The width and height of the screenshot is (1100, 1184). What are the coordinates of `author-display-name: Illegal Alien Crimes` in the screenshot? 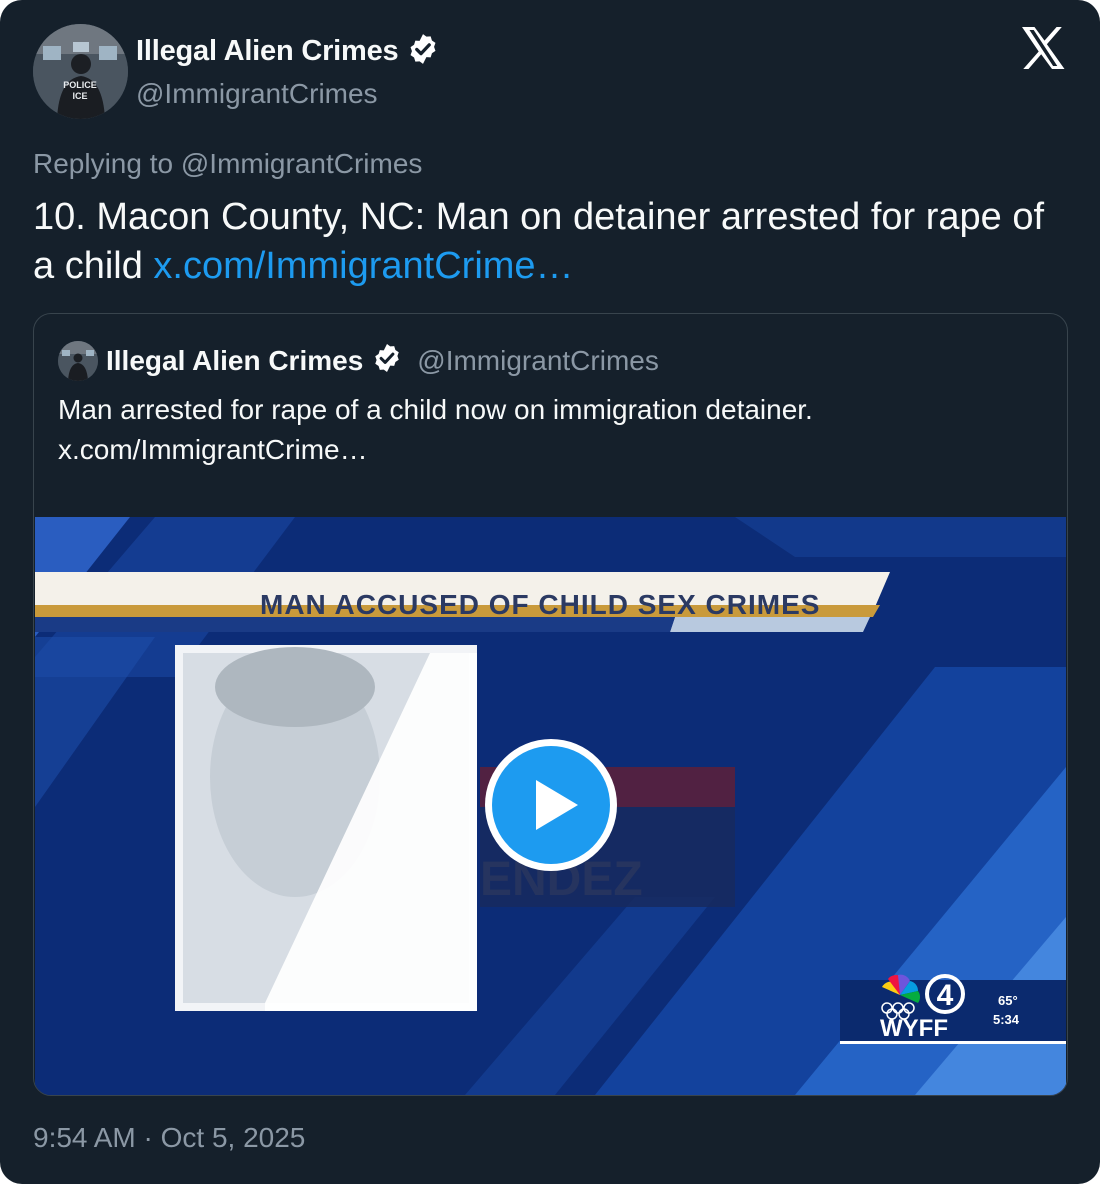 It's located at (267, 51).